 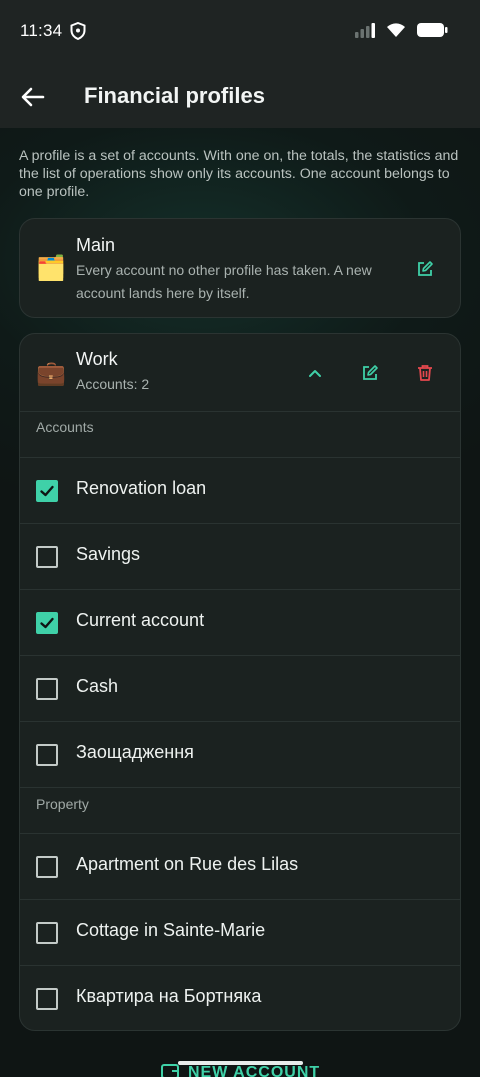 I want to click on profile-account-count: Accounts: 2, so click(x=113, y=384).